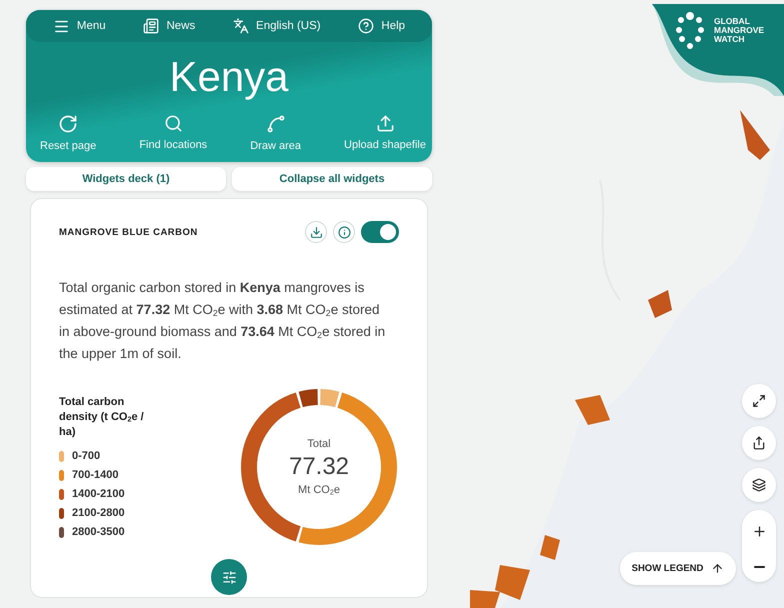  What do you see at coordinates (730, 39) in the screenshot?
I see `logo-text: WATCH` at bounding box center [730, 39].